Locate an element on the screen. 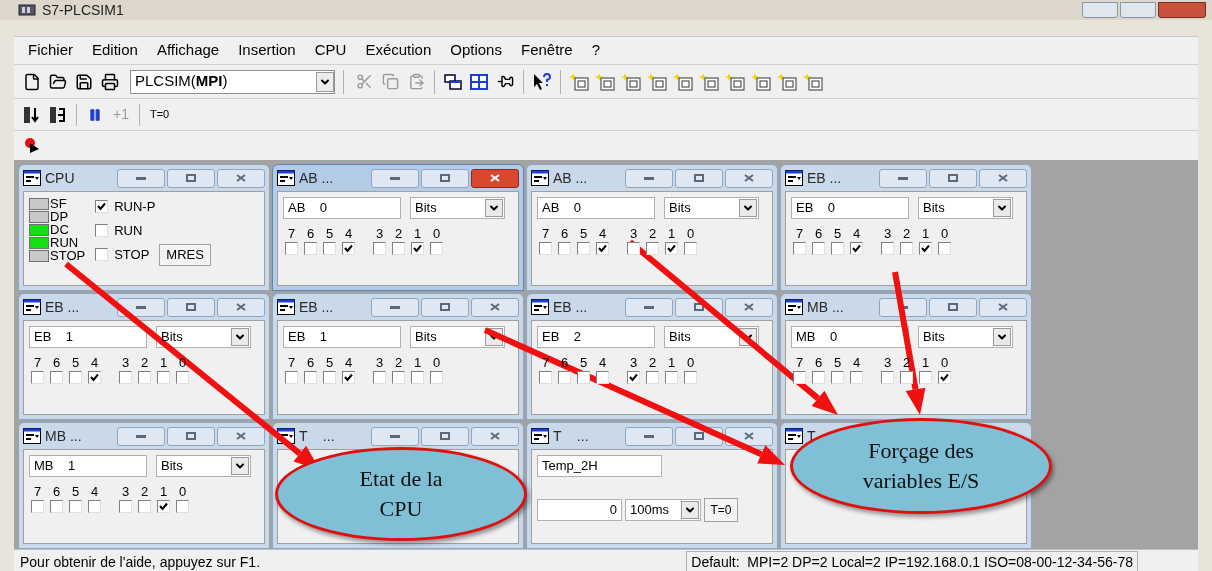  menu-item: Fichier is located at coordinates (50, 50).